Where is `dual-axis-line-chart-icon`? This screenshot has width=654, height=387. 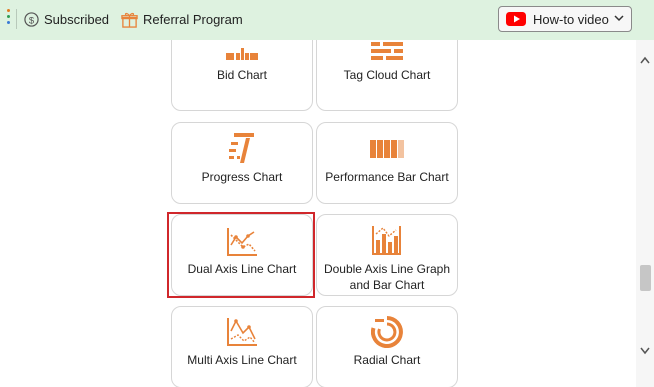 dual-axis-line-chart-icon is located at coordinates (242, 242).